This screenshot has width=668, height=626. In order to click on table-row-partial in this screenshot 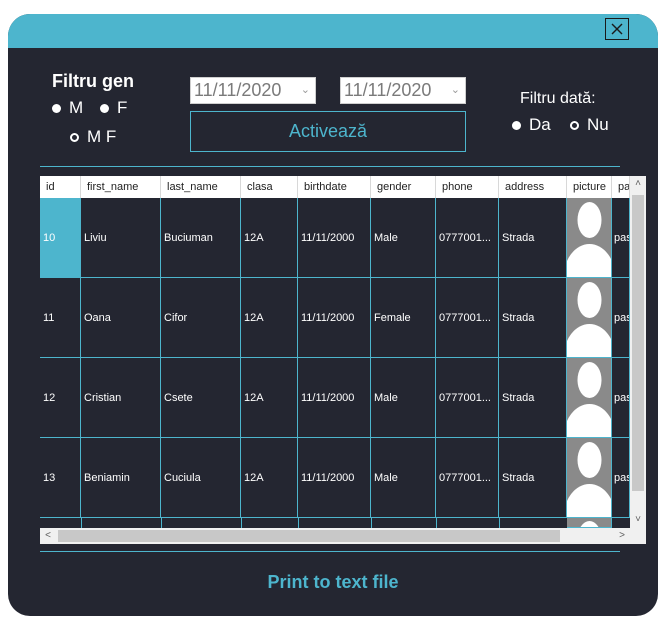, I will do `click(335, 523)`.